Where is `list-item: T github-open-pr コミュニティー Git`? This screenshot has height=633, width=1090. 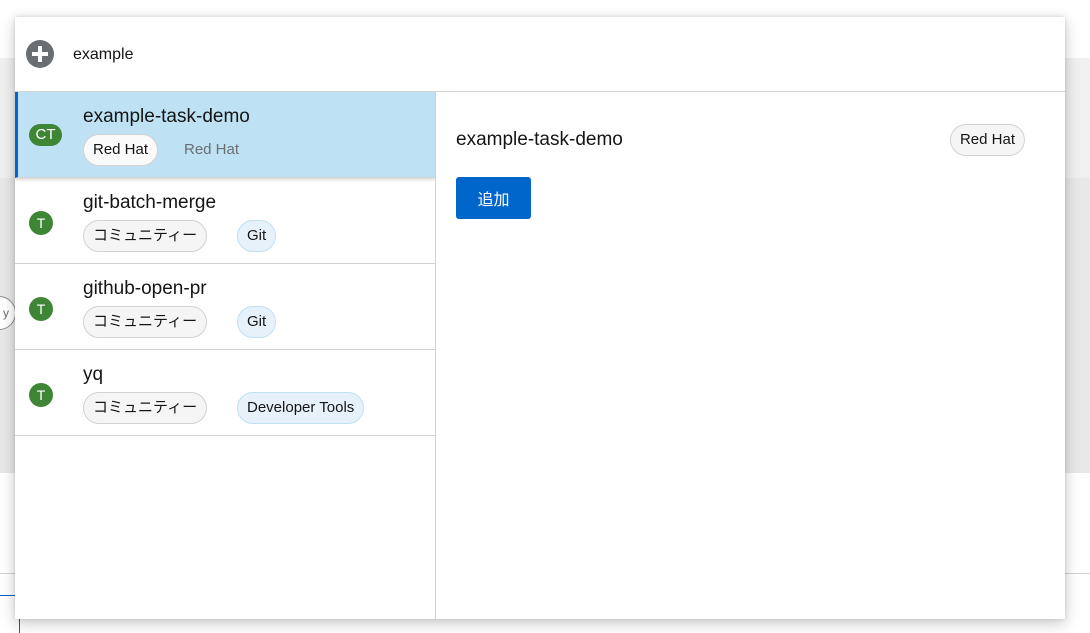
list-item: T github-open-pr コミュニティー Git is located at coordinates (225, 307).